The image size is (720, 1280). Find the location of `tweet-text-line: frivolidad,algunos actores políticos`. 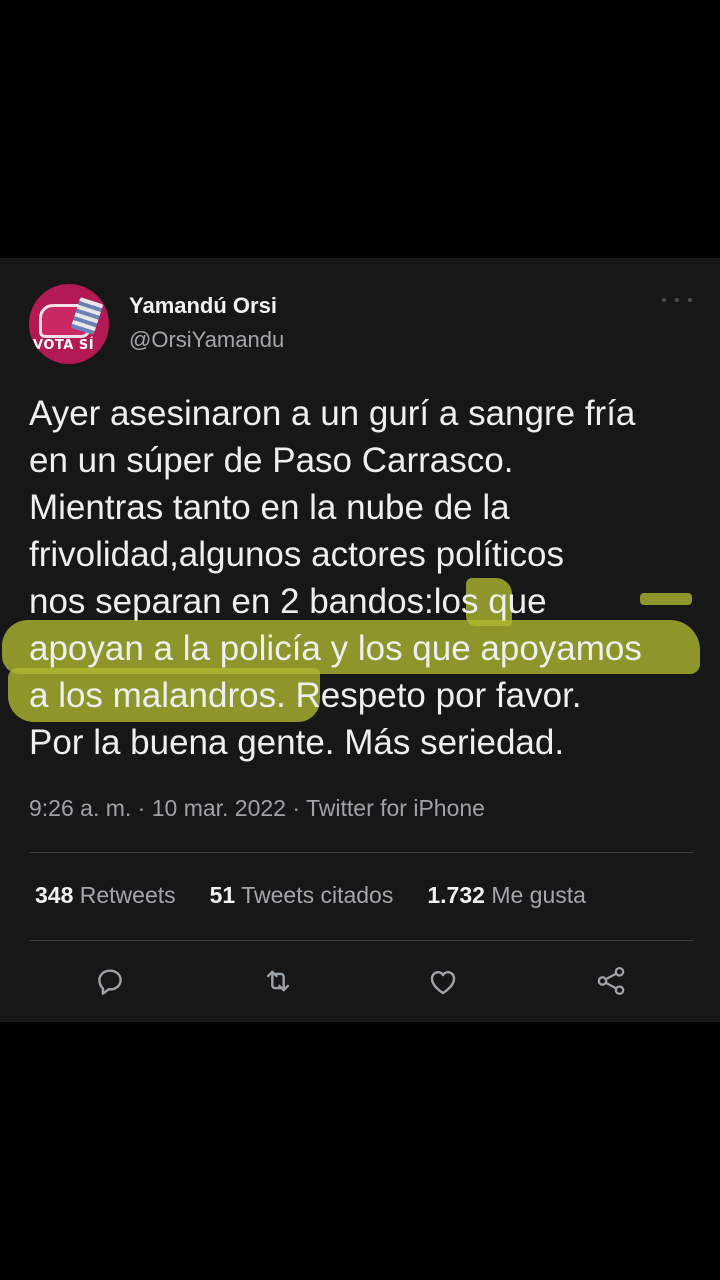

tweet-text-line: frivolidad,algunos actores políticos is located at coordinates (297, 554).